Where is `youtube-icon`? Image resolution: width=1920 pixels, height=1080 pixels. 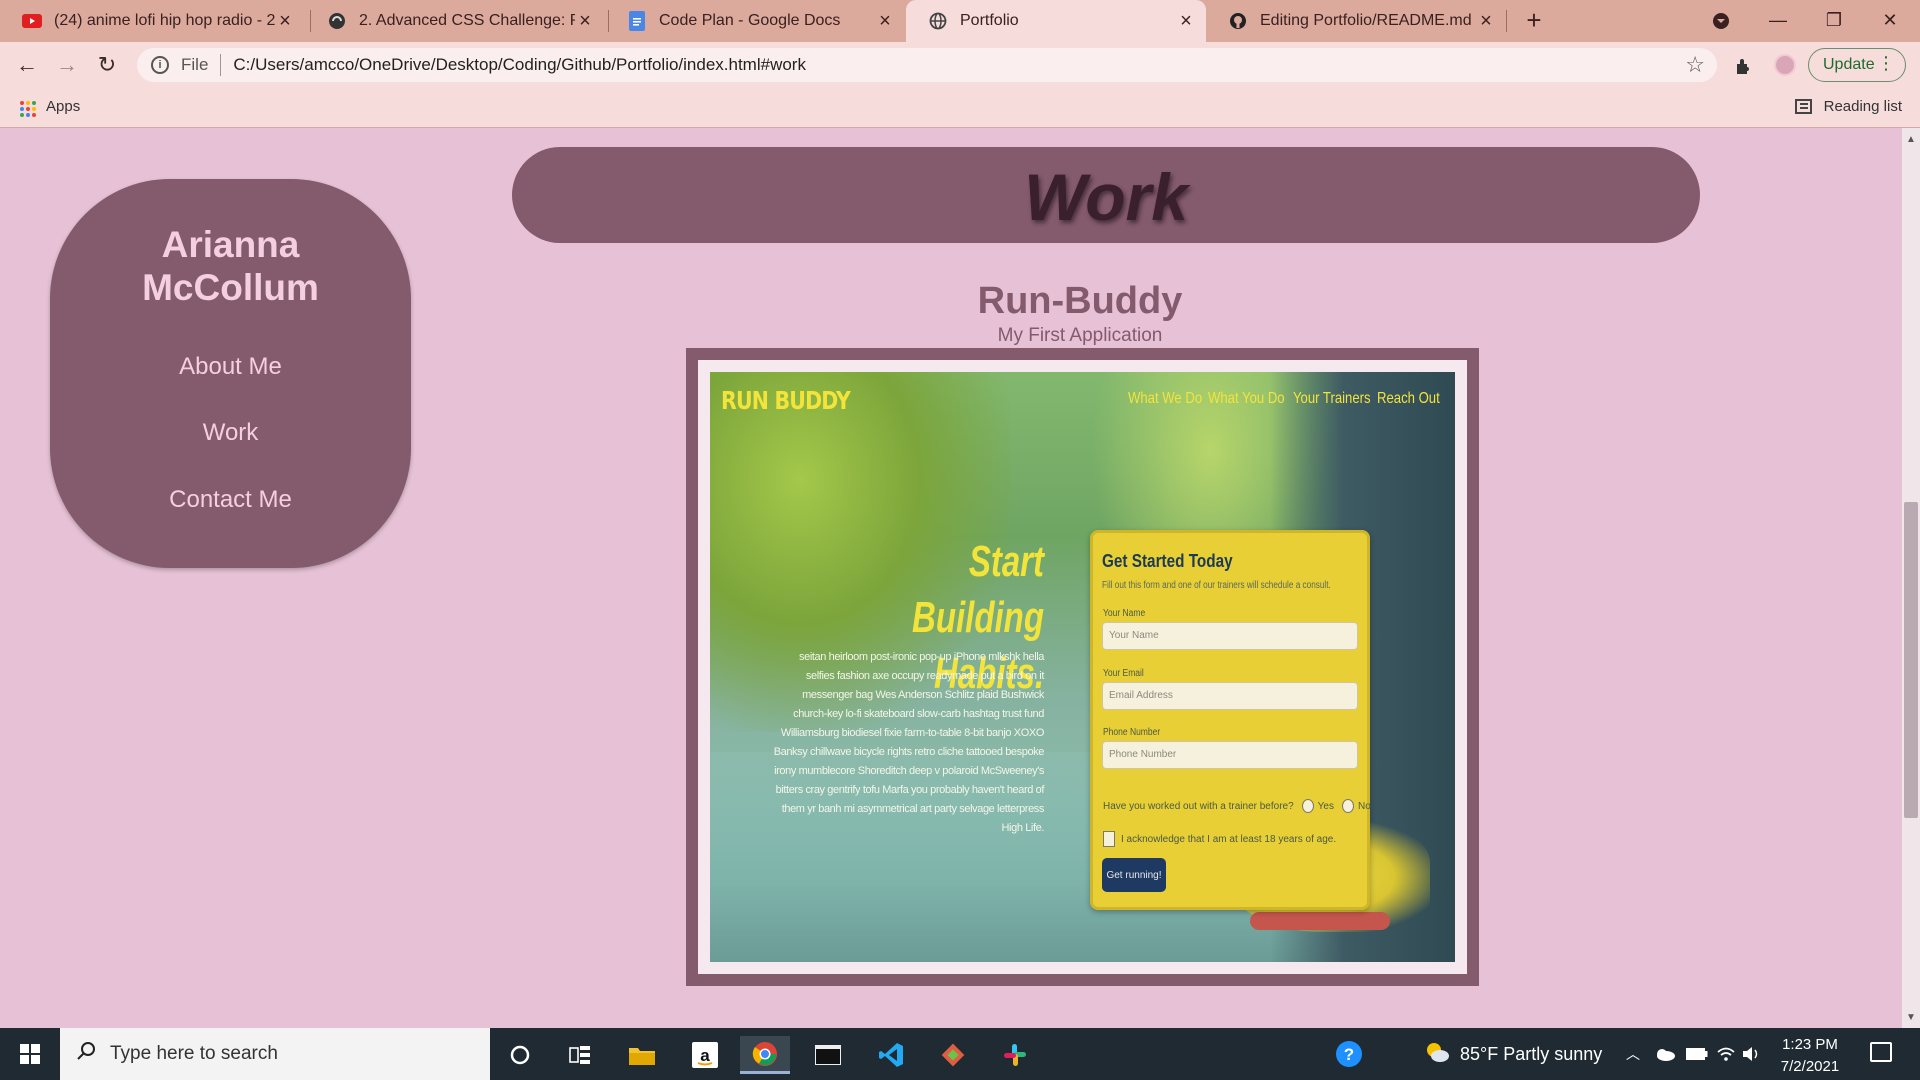 youtube-icon is located at coordinates (32, 21).